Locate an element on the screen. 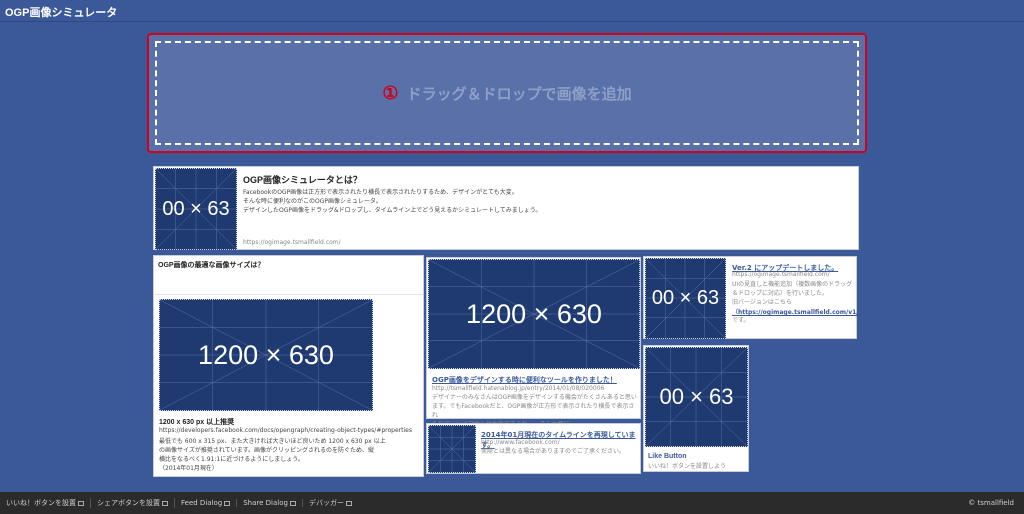 This screenshot has width=1024, height=514. size-card-heading: OGP画像の最適な画像サイズは？ is located at coordinates (211, 265).